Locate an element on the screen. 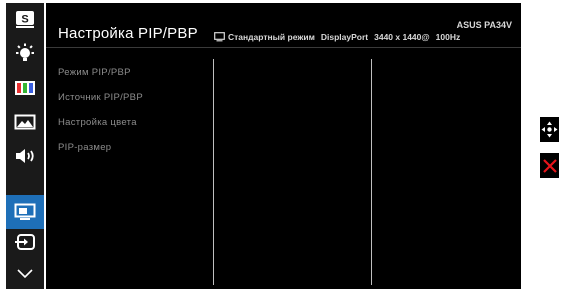 The height and width of the screenshot is (292, 561). sidebar-item-sound is located at coordinates (25, 156).